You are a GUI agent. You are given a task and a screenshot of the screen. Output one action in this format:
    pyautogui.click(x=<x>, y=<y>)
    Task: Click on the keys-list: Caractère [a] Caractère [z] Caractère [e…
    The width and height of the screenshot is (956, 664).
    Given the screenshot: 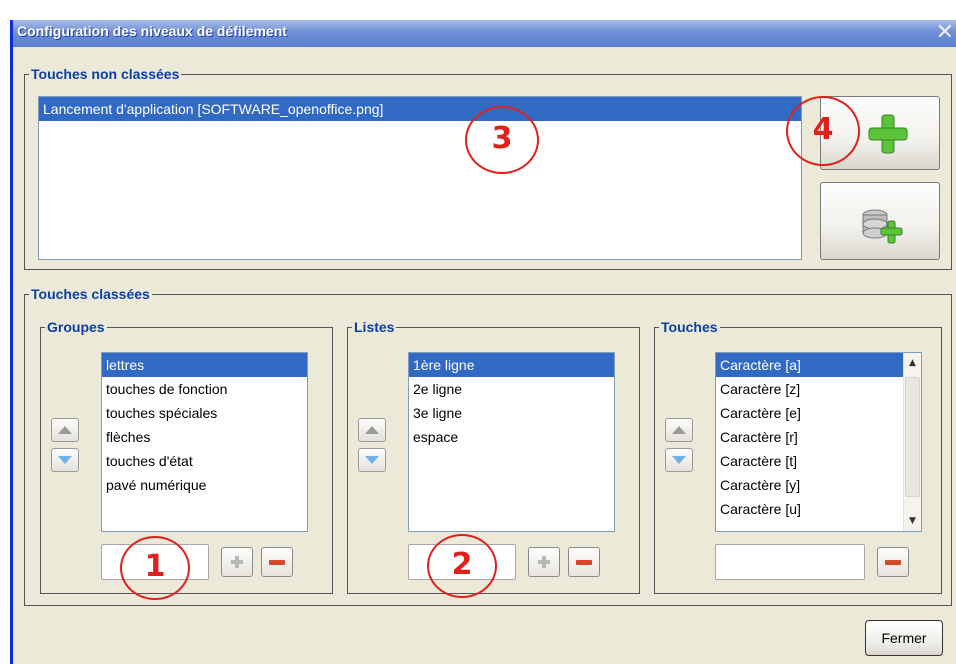 What is the action you would take?
    pyautogui.click(x=818, y=442)
    